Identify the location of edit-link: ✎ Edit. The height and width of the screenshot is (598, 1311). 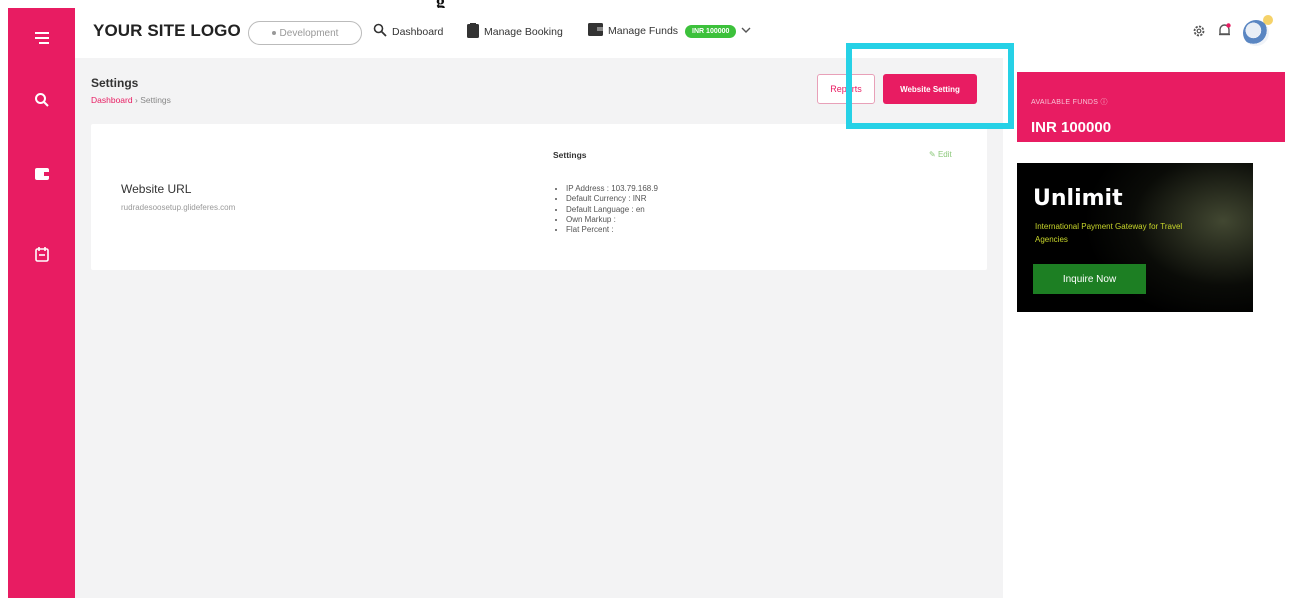
(940, 154).